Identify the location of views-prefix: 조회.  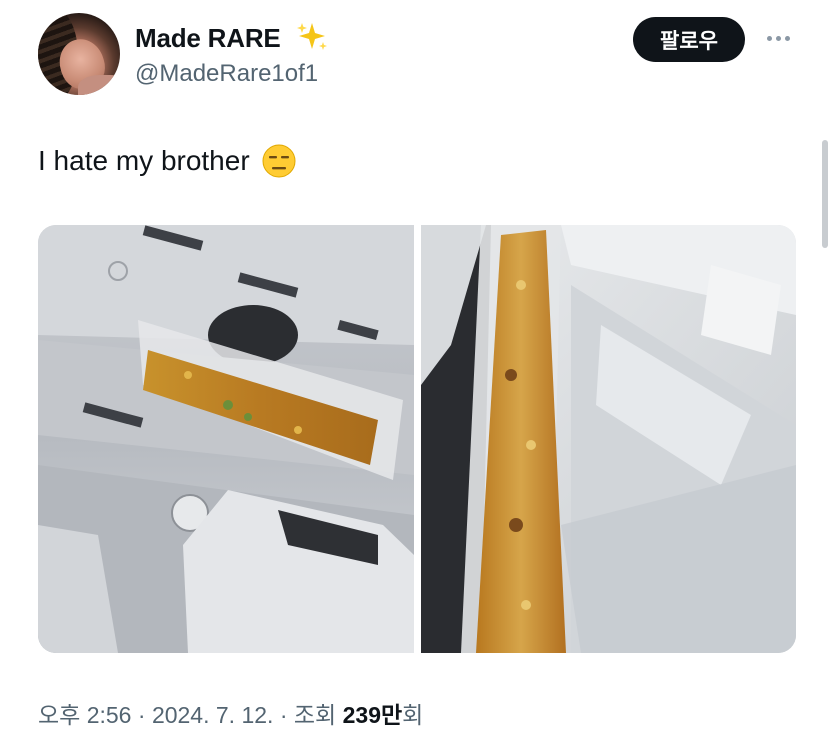
(315, 715).